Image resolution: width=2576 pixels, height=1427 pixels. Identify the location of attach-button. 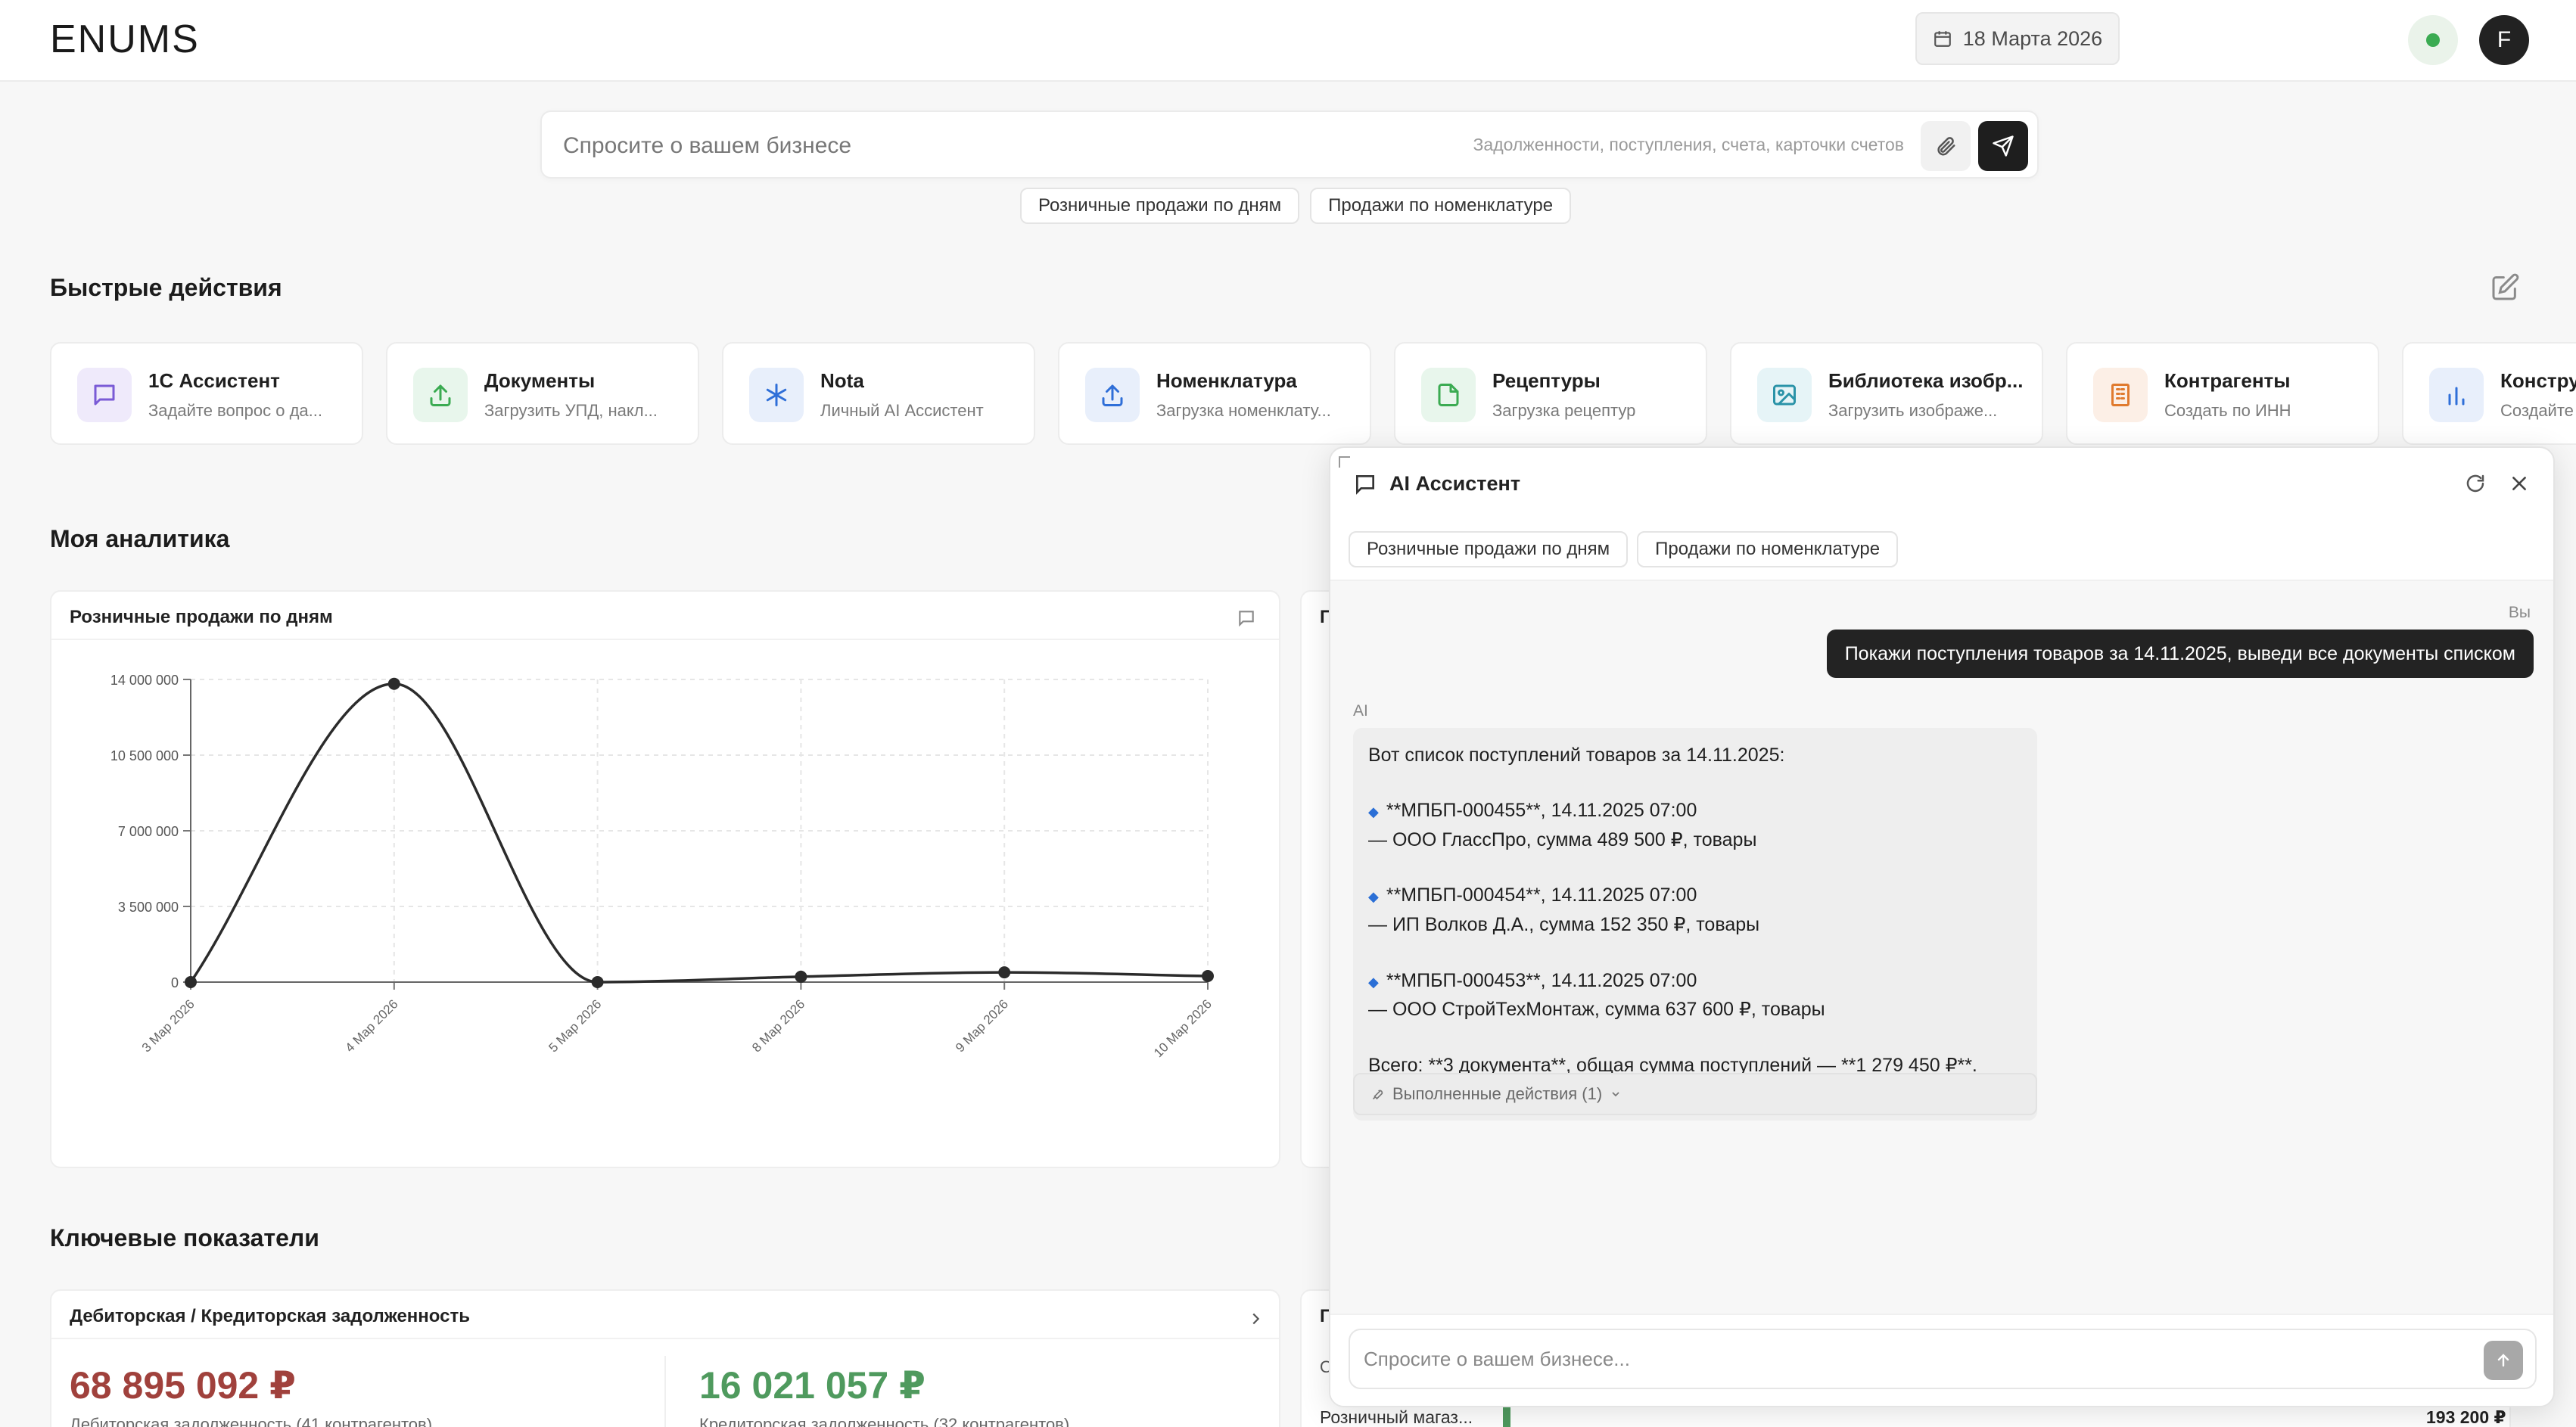
(1946, 146).